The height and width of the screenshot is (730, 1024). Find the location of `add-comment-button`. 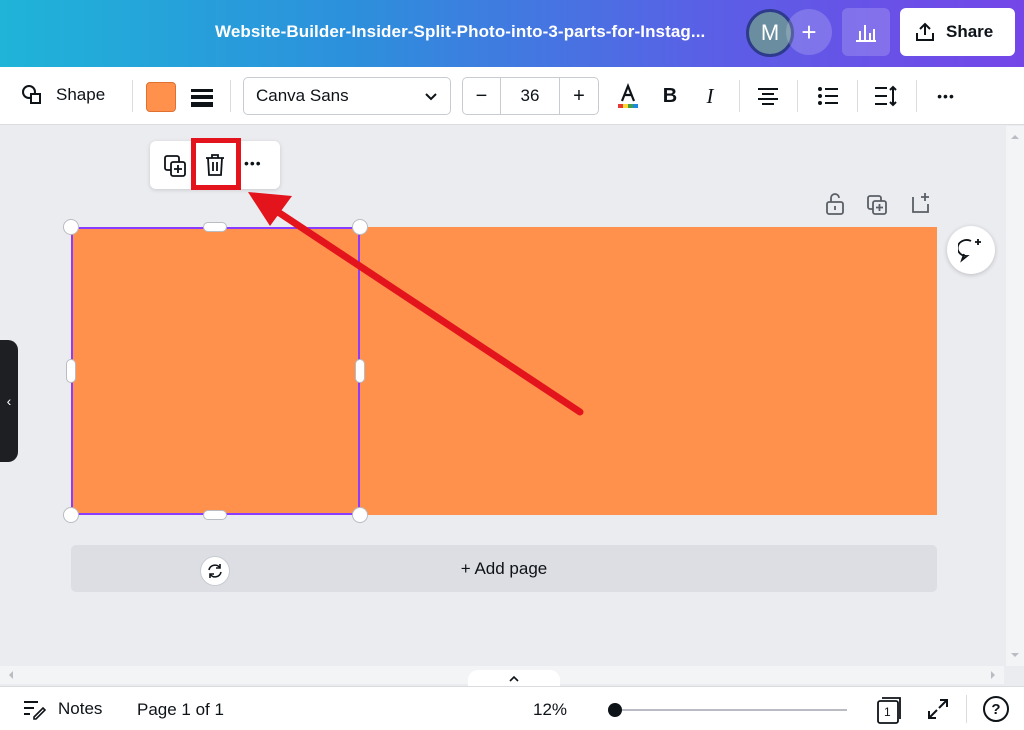

add-comment-button is located at coordinates (971, 250).